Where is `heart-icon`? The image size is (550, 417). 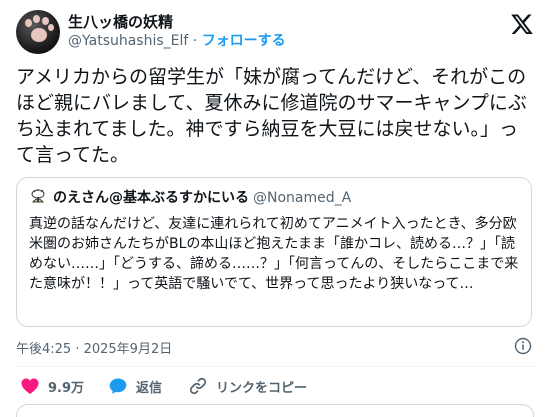
heart-icon is located at coordinates (30, 386).